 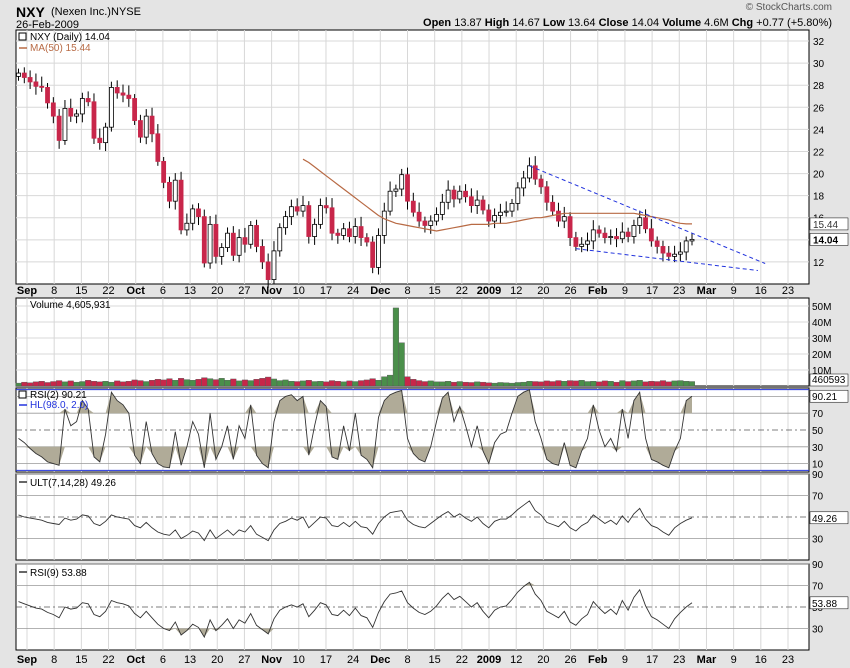 What do you see at coordinates (380, 291) in the screenshot?
I see `x-label-top: Dec` at bounding box center [380, 291].